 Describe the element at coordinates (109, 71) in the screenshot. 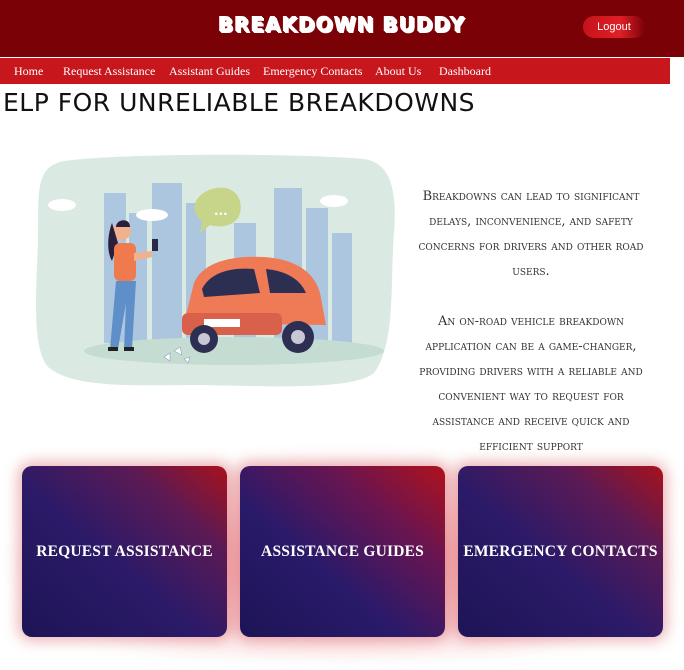

I see `nav-item-request-assistance: Request Assistance` at that location.